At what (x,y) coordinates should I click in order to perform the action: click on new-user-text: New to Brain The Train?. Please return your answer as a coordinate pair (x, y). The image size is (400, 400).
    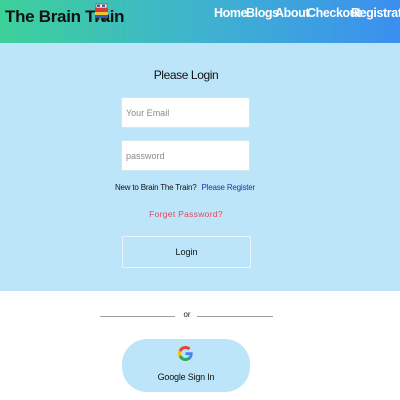
    Looking at the image, I should click on (155, 187).